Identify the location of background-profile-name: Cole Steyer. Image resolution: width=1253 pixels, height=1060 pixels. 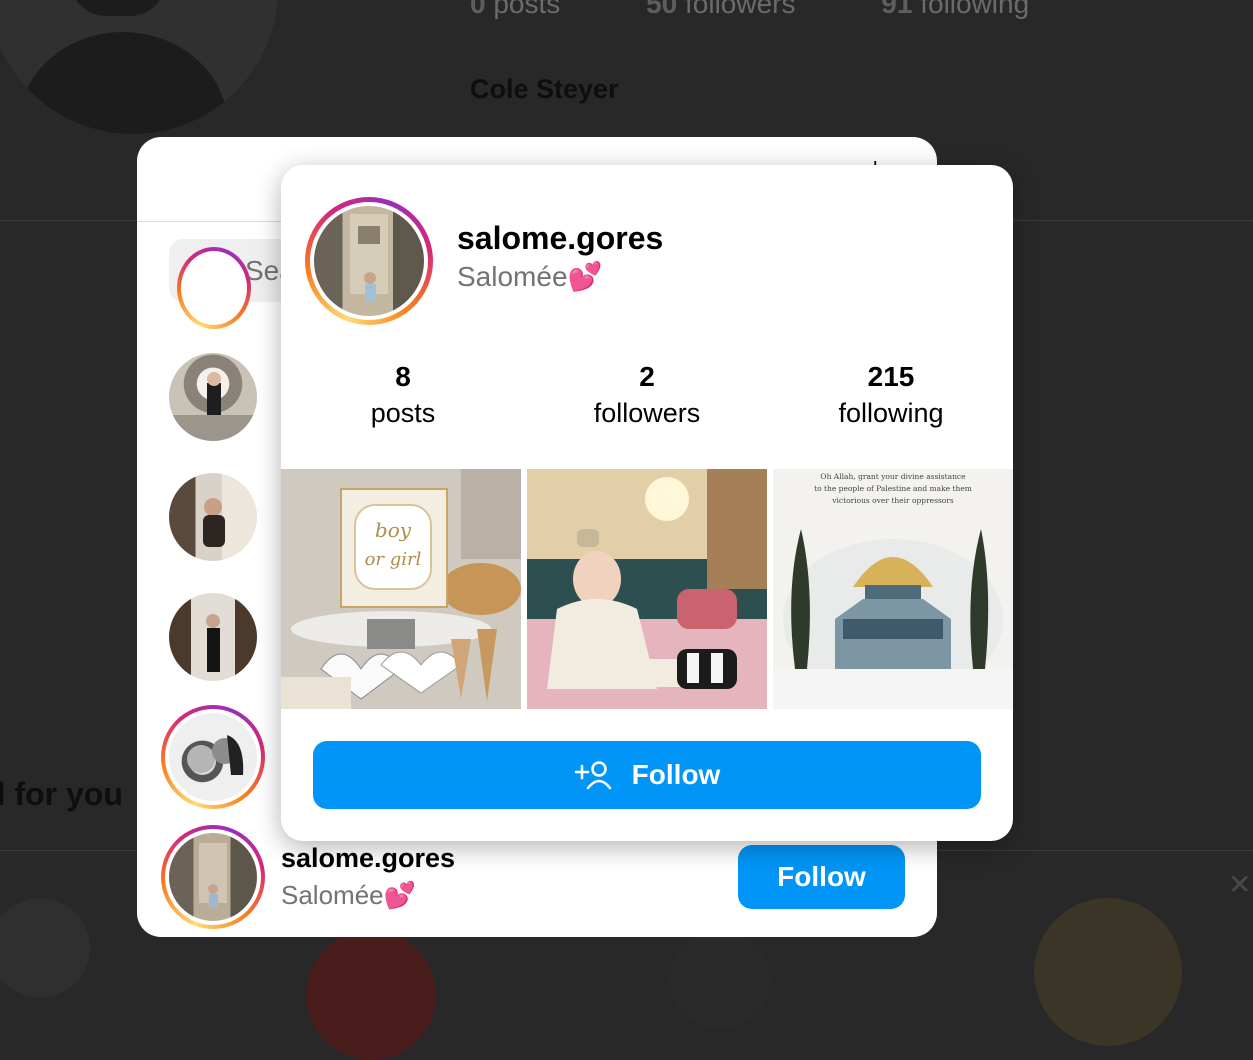
(544, 89).